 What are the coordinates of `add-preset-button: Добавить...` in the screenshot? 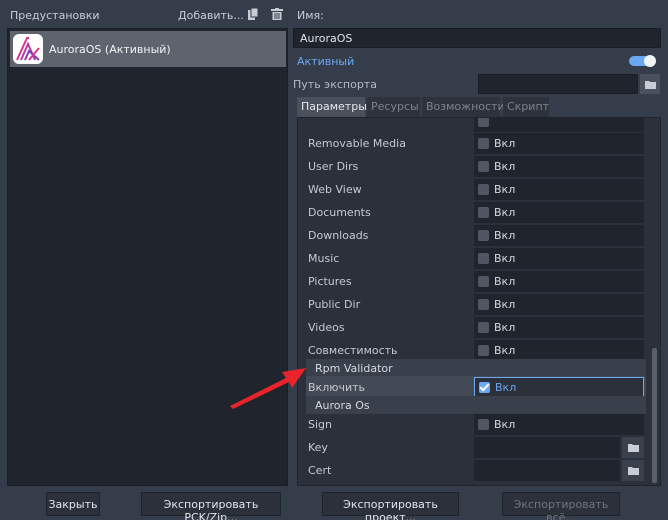 It's located at (211, 15).